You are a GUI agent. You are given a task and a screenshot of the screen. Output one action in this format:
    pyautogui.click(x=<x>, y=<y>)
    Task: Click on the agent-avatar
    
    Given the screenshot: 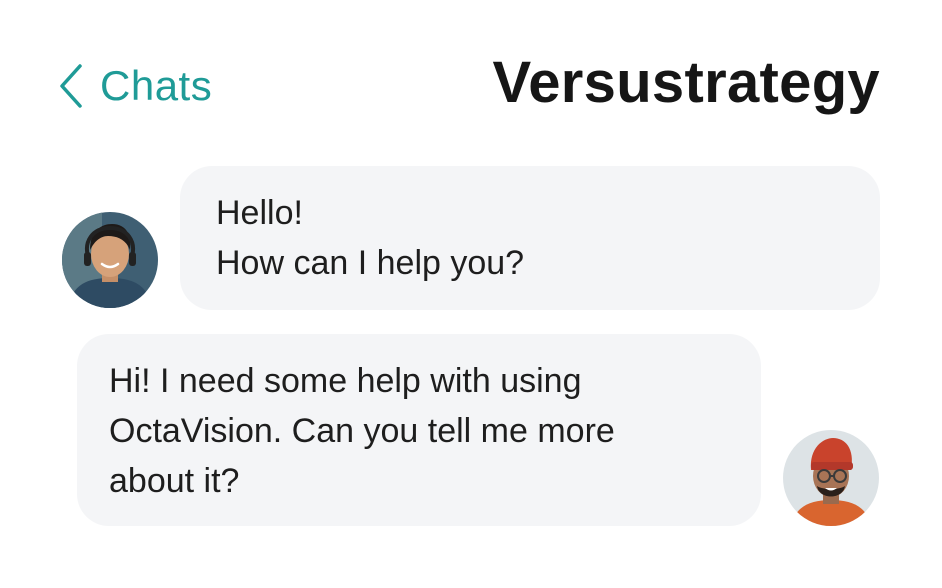 What is the action you would take?
    pyautogui.click(x=110, y=260)
    